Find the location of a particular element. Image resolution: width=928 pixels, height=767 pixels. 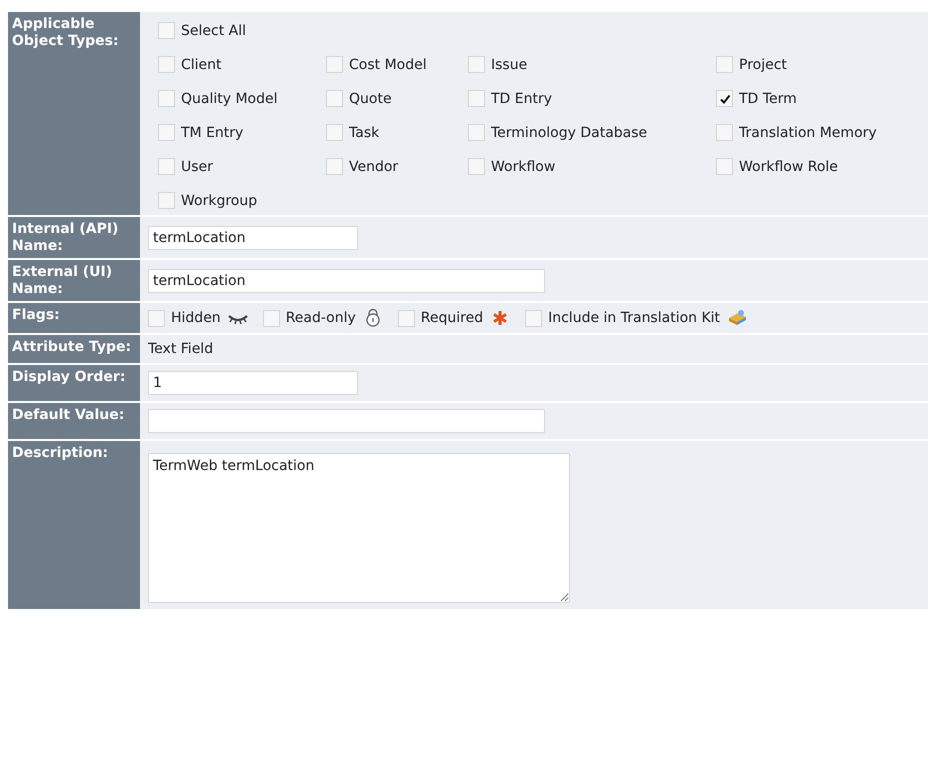

field-label: Description: is located at coordinates (74, 525).